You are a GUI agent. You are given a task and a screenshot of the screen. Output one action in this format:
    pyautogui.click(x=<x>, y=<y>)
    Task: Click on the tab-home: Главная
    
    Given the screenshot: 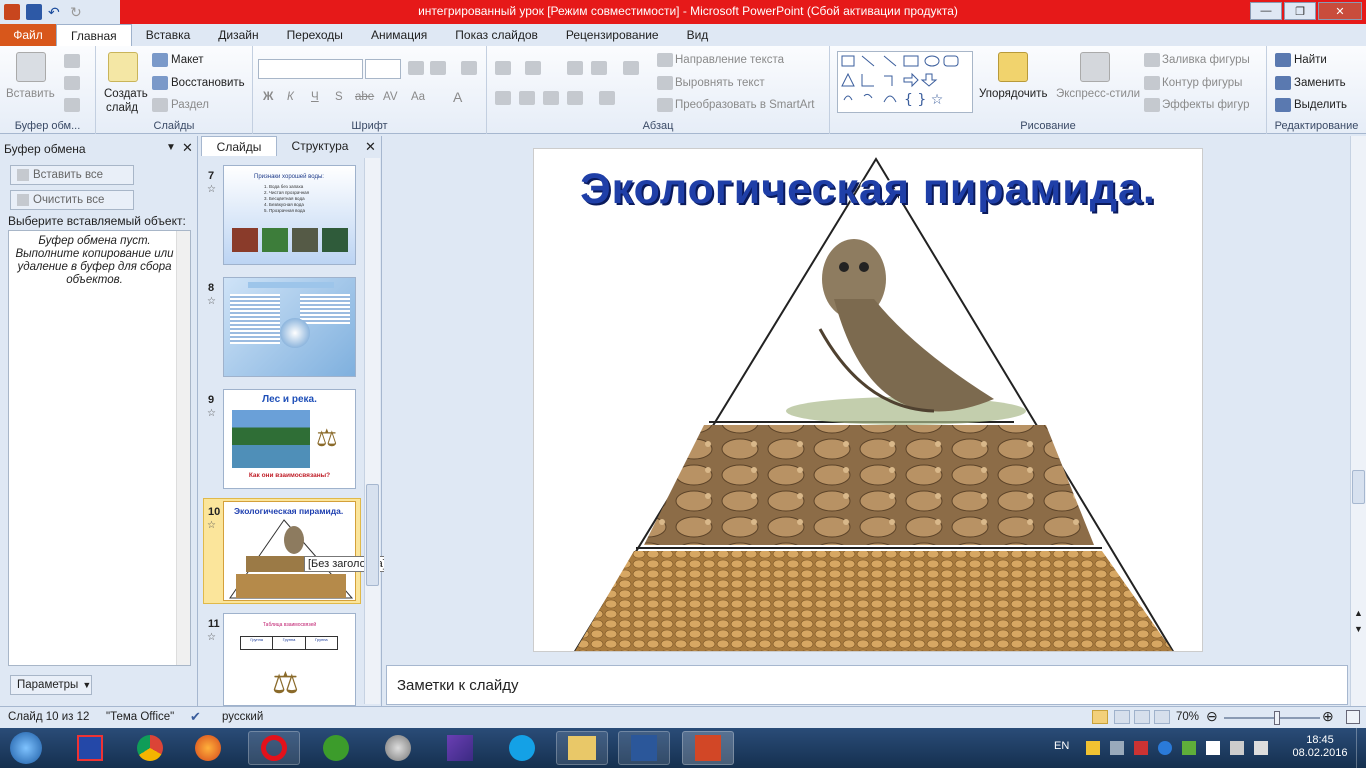 What is the action you would take?
    pyautogui.click(x=94, y=35)
    